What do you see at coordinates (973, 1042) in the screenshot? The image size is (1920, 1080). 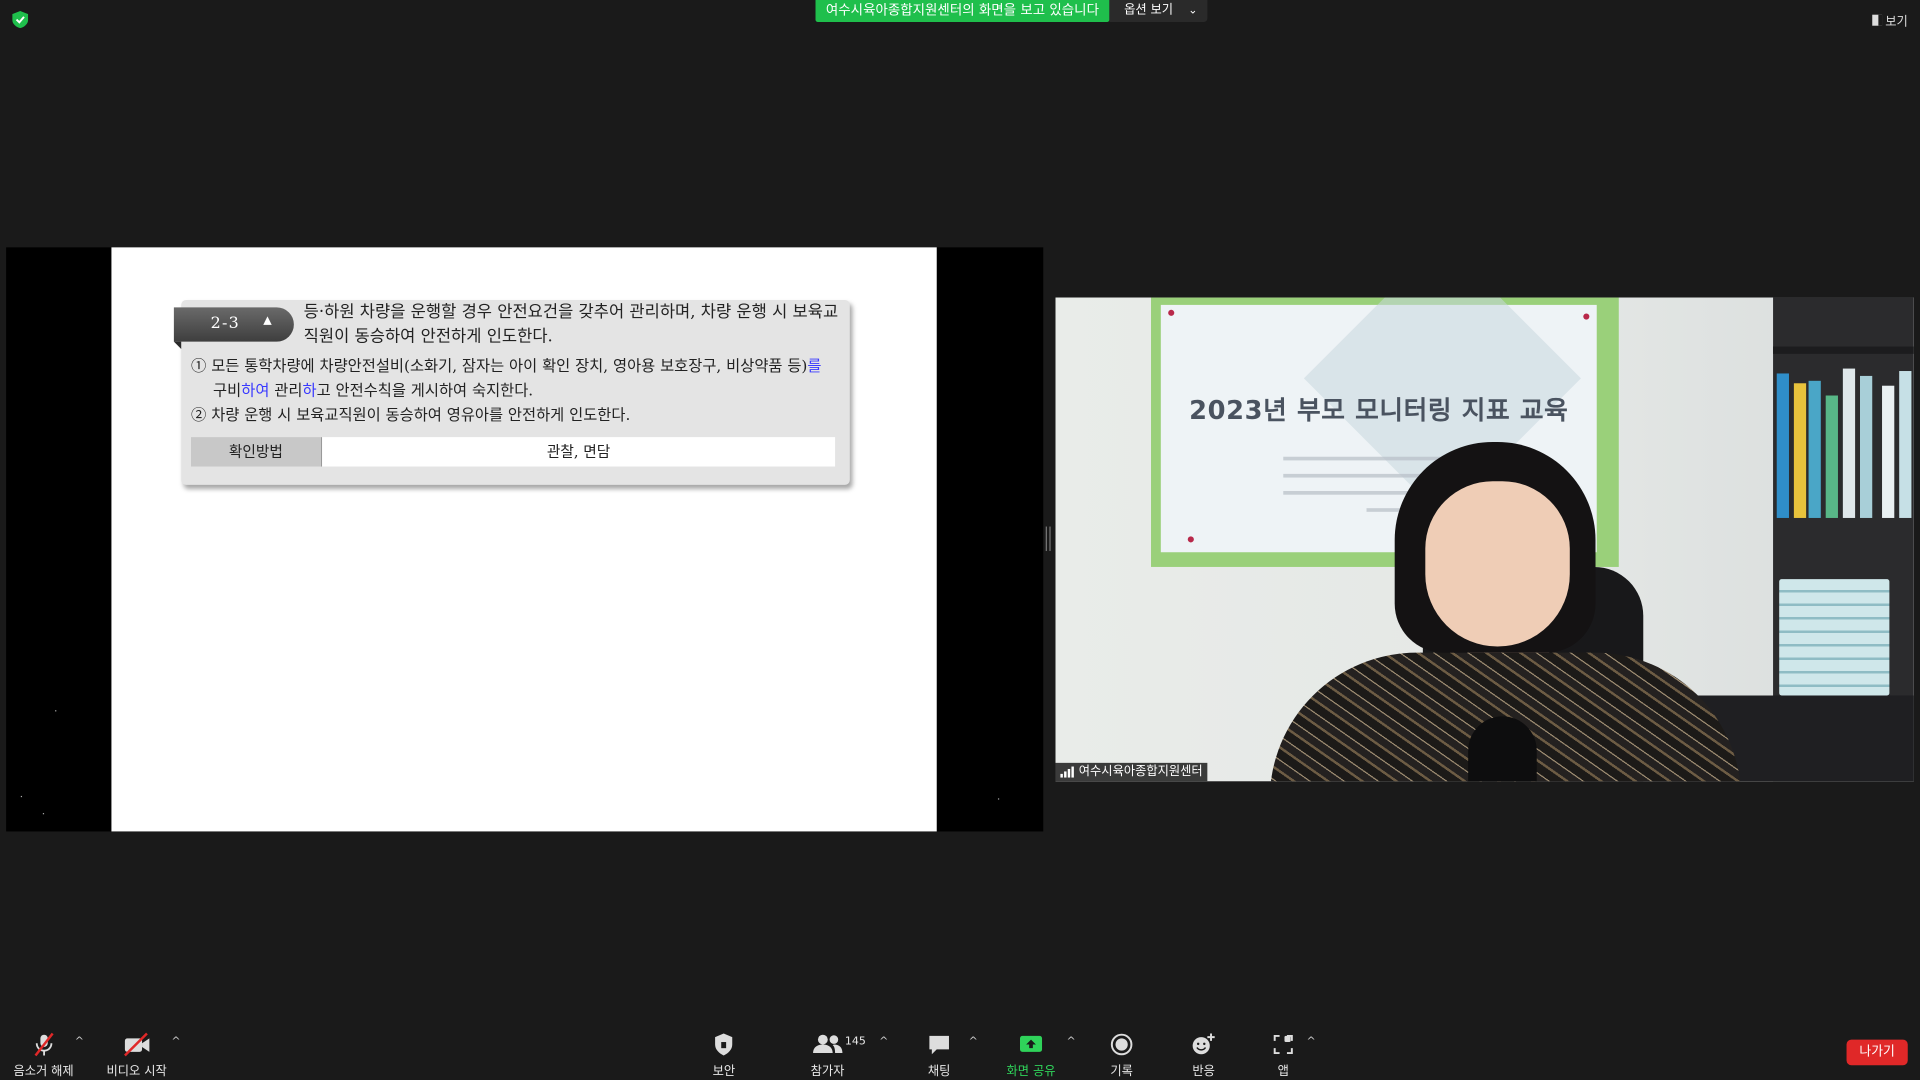 I see `chat-options-caret-icon: ^` at bounding box center [973, 1042].